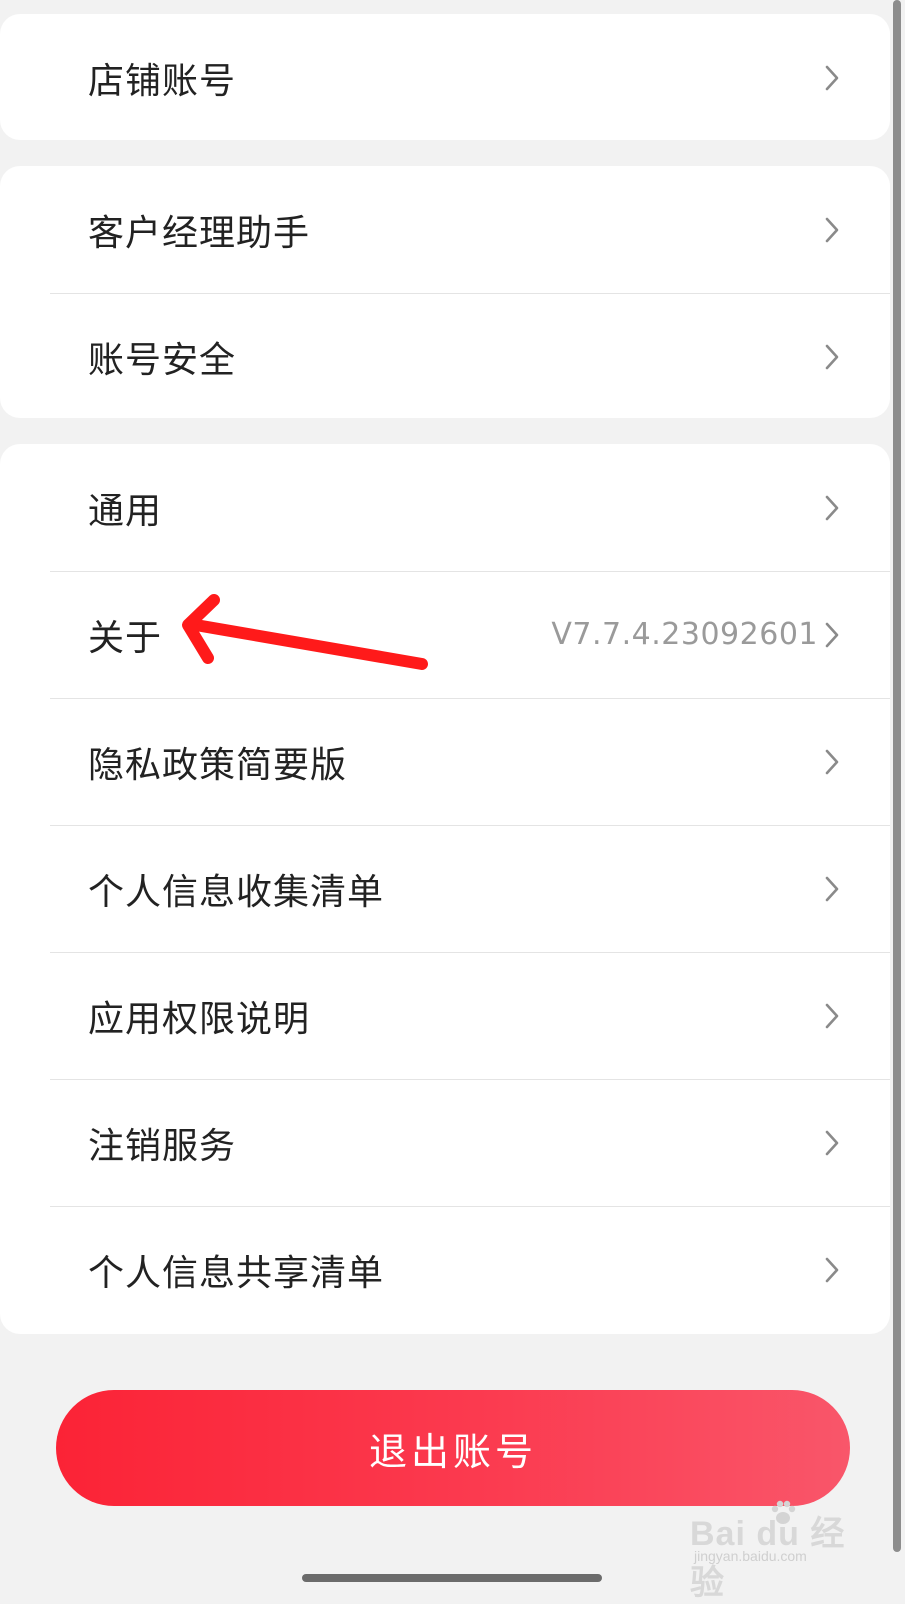 The height and width of the screenshot is (1604, 905). What do you see at coordinates (445, 634) in the screenshot?
I see `settings-item-about: 关于 V7.7.4.23092601` at bounding box center [445, 634].